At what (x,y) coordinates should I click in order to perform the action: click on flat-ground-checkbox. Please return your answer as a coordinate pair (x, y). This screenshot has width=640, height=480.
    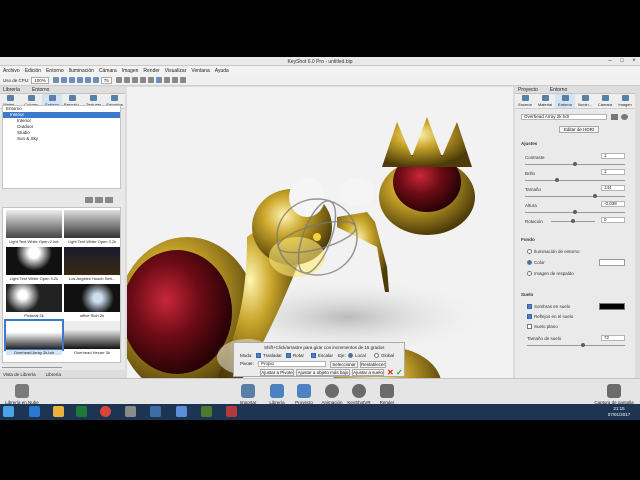
    Looking at the image, I should click on (529, 326).